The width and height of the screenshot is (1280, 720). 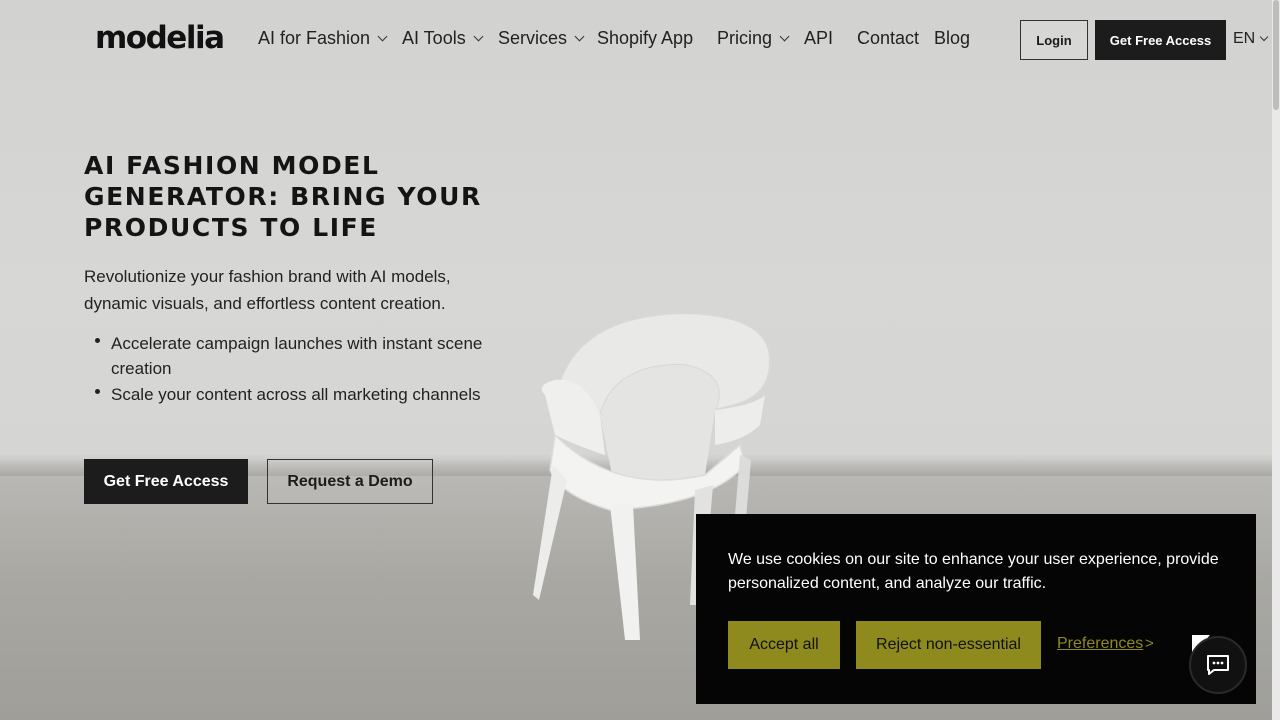 I want to click on nav-item-ai-tools: AI Tools, so click(x=443, y=38).